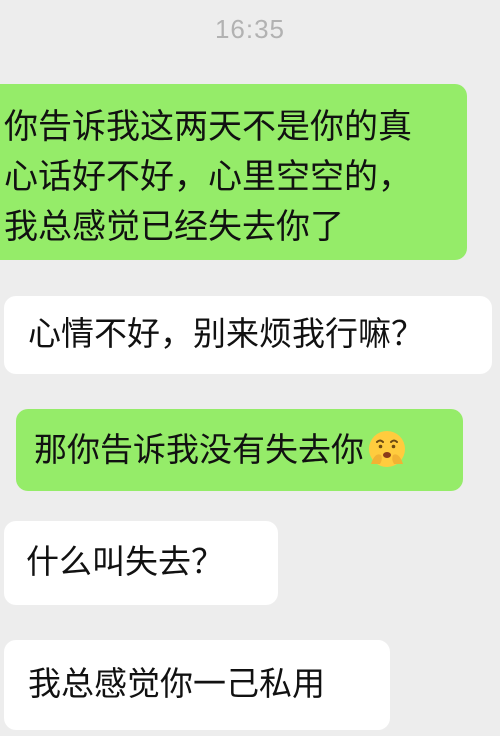 This screenshot has height=736, width=500. I want to click on received-message-bubble: 我总感觉你一己私用, so click(197, 685).